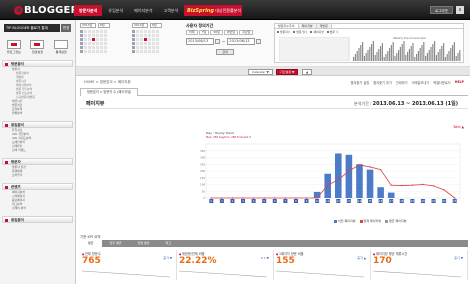 Image resolution: width=470 pixels, height=284 pixels. Describe the element at coordinates (140, 25) in the screenshot. I see `calendar-year-select: 2013년` at that location.